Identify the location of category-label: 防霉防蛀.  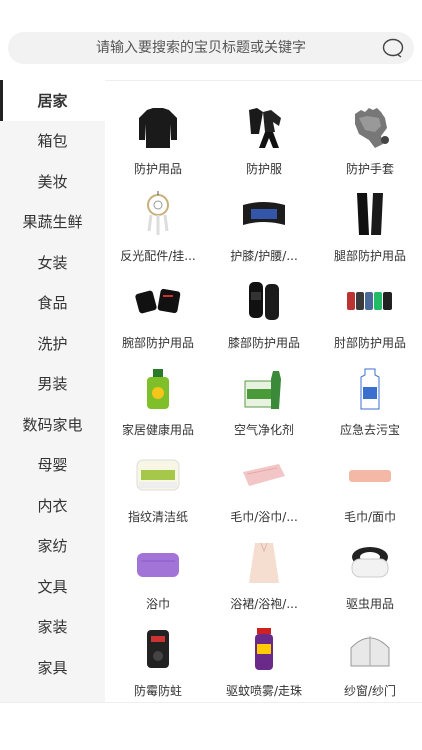
(157, 691).